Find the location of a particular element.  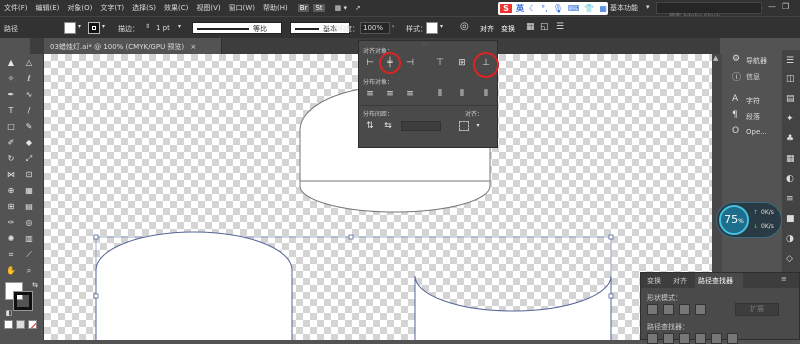

mesh-tool-icon: ⊞ is located at coordinates (11, 207).